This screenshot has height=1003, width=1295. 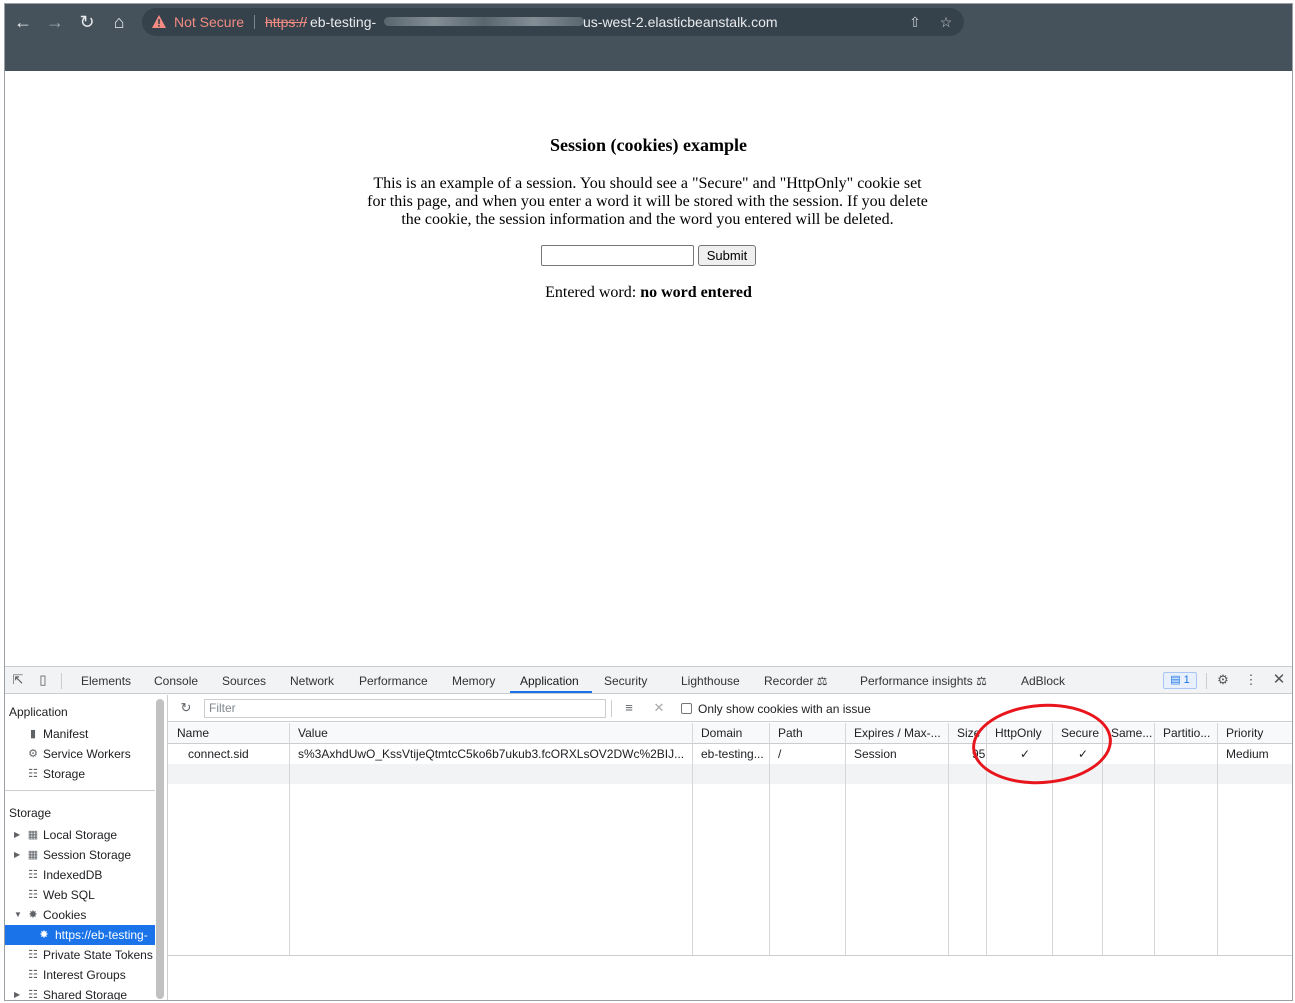 I want to click on cell-samesite, so click(x=1133, y=754).